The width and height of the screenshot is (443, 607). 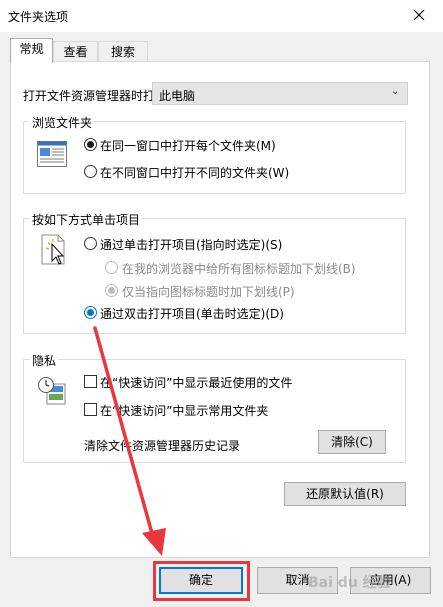 I want to click on checkbox-frequent-folders, so click(x=90, y=409).